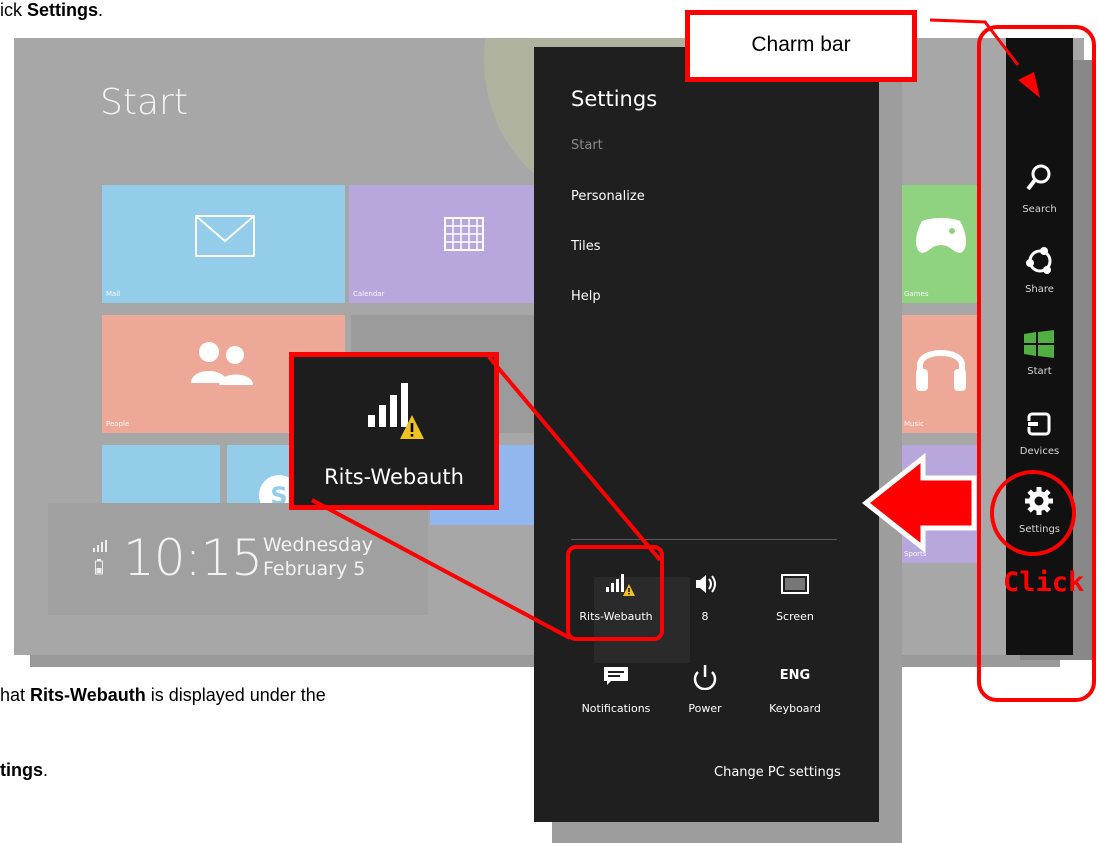 Image resolution: width=1098 pixels, height=843 pixels. Describe the element at coordinates (113, 294) in the screenshot. I see `tile-label: Mail` at that location.